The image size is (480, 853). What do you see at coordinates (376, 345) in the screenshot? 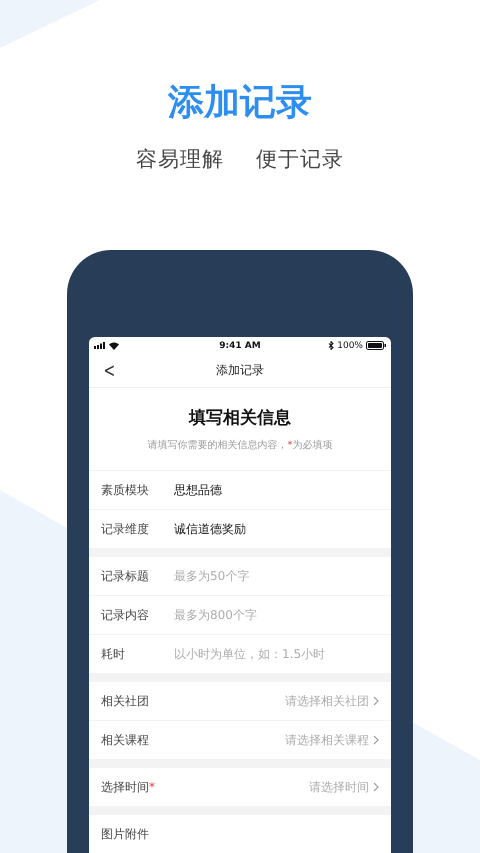
I see `battery-icon` at bounding box center [376, 345].